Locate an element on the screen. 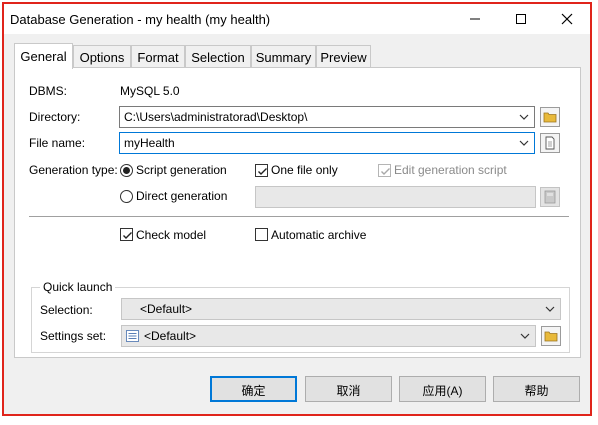 This screenshot has height=425, width=598. close-icon is located at coordinates (567, 19).